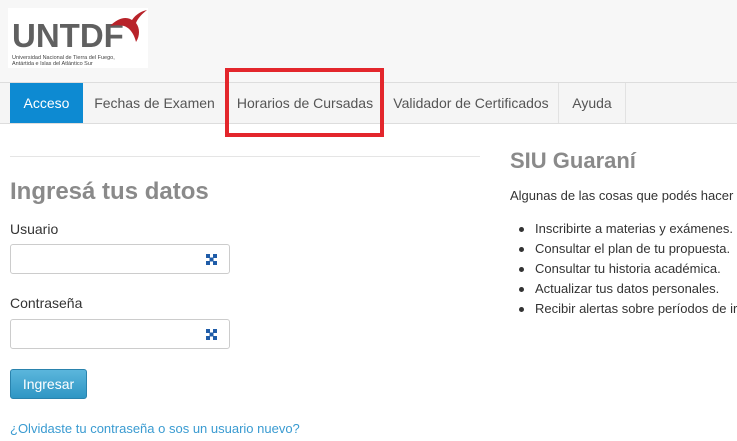 Image resolution: width=737 pixels, height=441 pixels. Describe the element at coordinates (471, 103) in the screenshot. I see `nav-tab-validador-de-certificados: Validador de Certificados` at that location.